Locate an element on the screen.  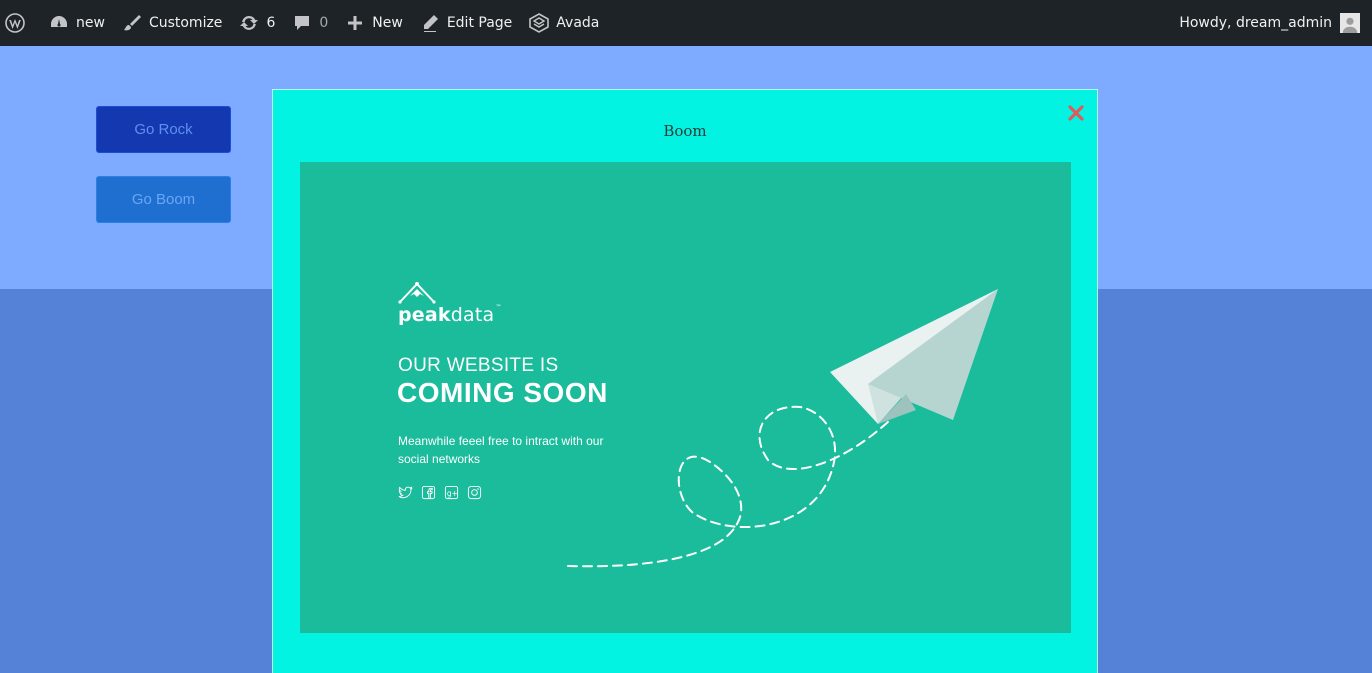
mountain-logo-icon is located at coordinates (417, 293).